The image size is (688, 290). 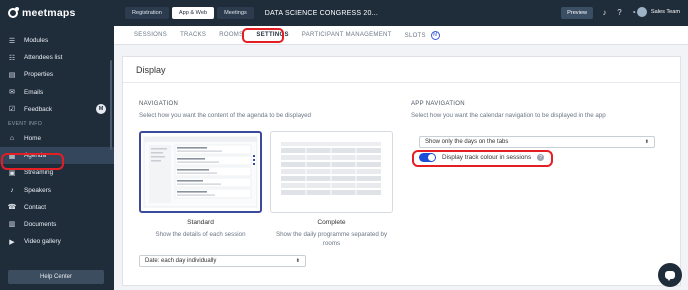 What do you see at coordinates (193, 13) in the screenshot?
I see `top-tab-app-web: App & Web` at bounding box center [193, 13].